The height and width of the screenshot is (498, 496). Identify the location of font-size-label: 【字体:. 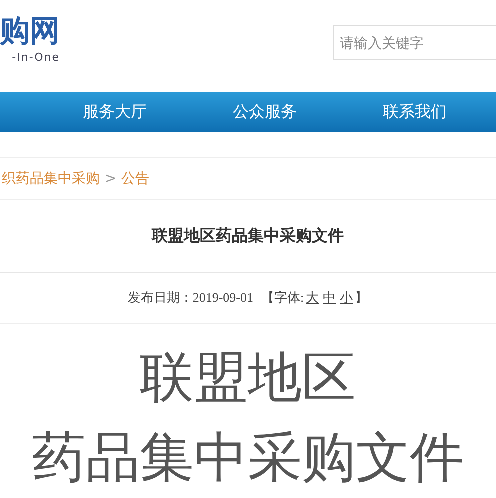
(283, 298).